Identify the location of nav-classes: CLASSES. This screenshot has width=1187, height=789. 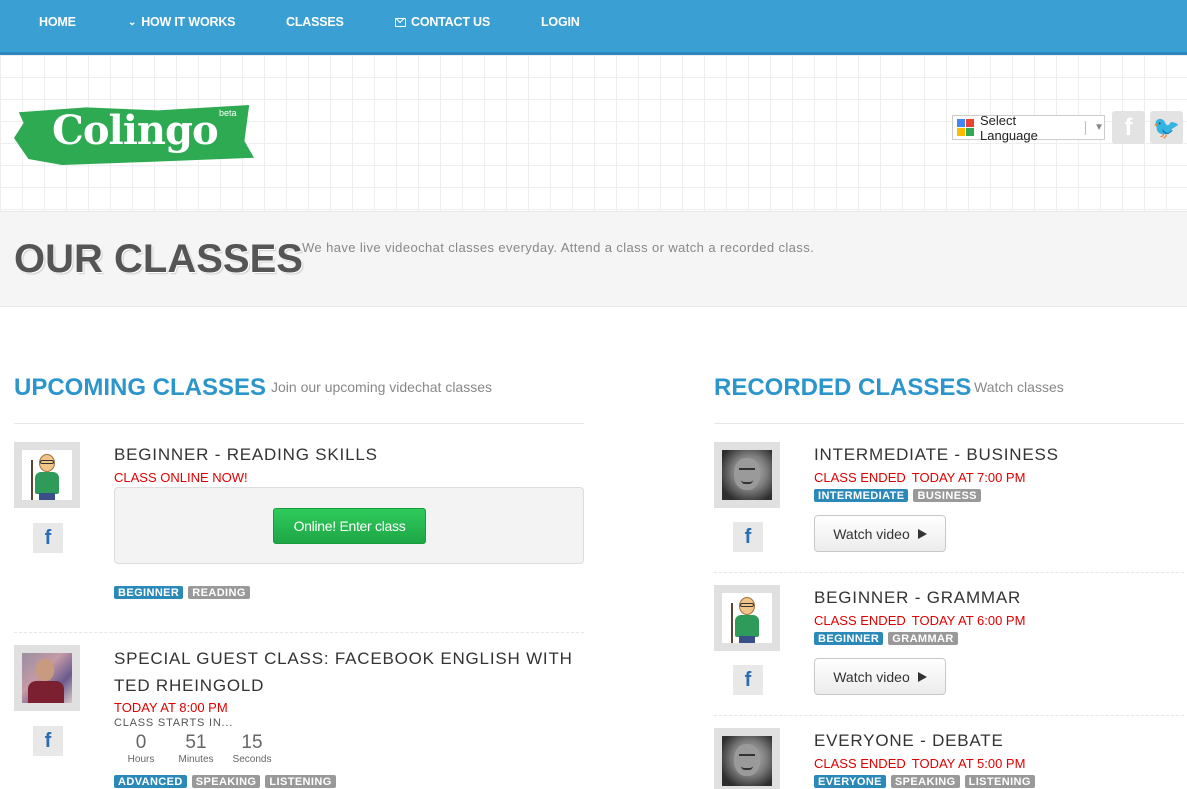
(315, 22).